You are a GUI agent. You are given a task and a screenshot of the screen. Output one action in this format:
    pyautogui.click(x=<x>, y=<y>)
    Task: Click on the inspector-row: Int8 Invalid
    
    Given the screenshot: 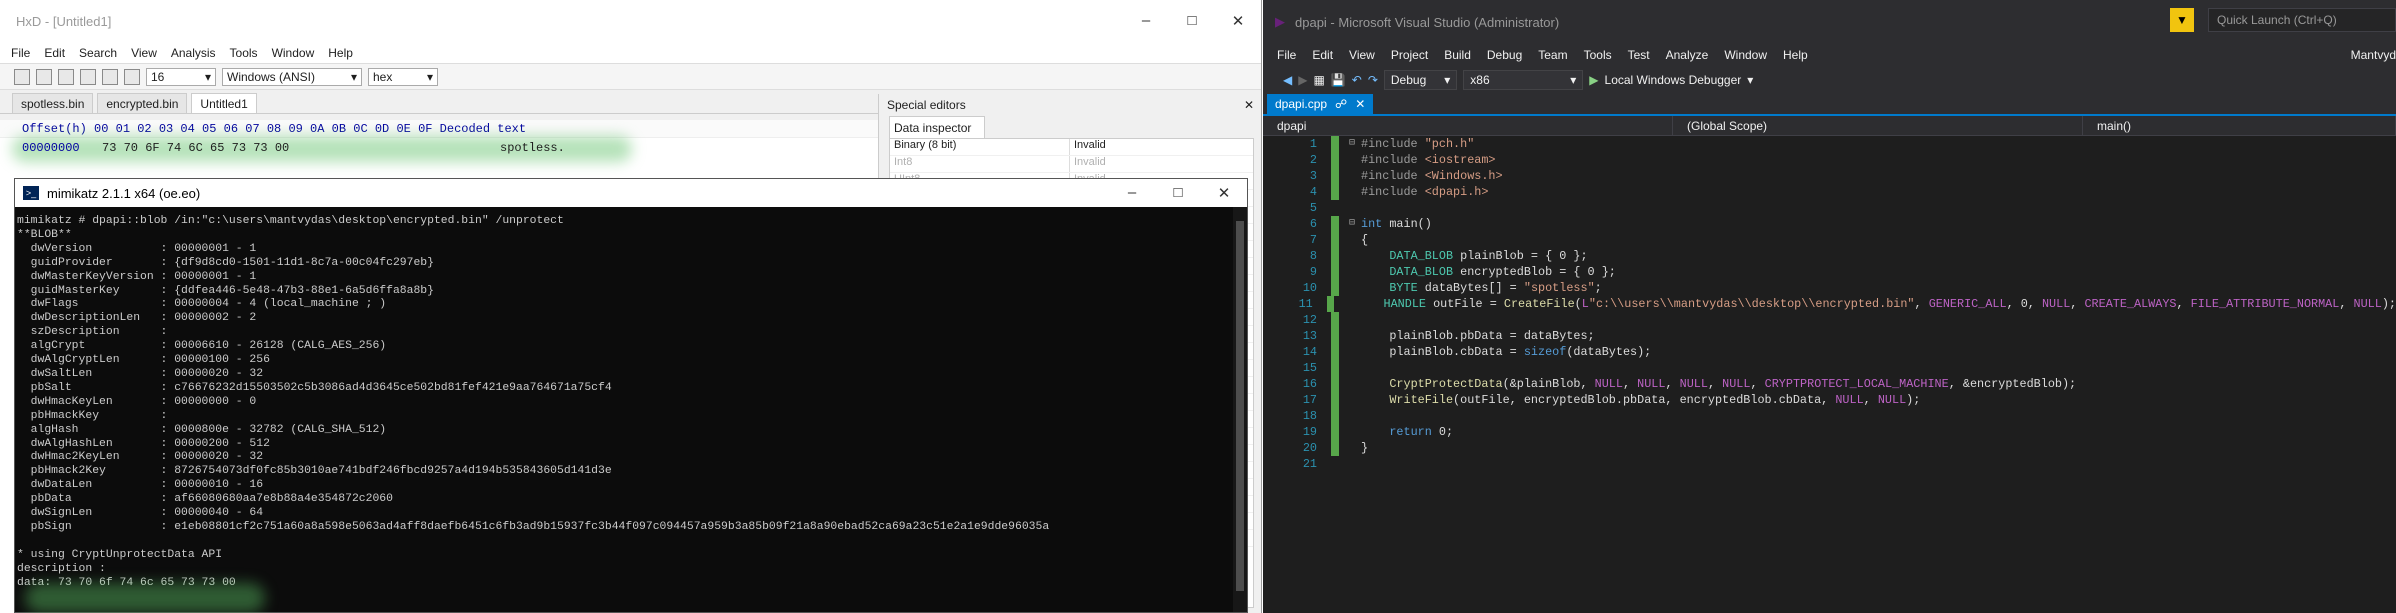 What is the action you would take?
    pyautogui.click(x=1071, y=164)
    